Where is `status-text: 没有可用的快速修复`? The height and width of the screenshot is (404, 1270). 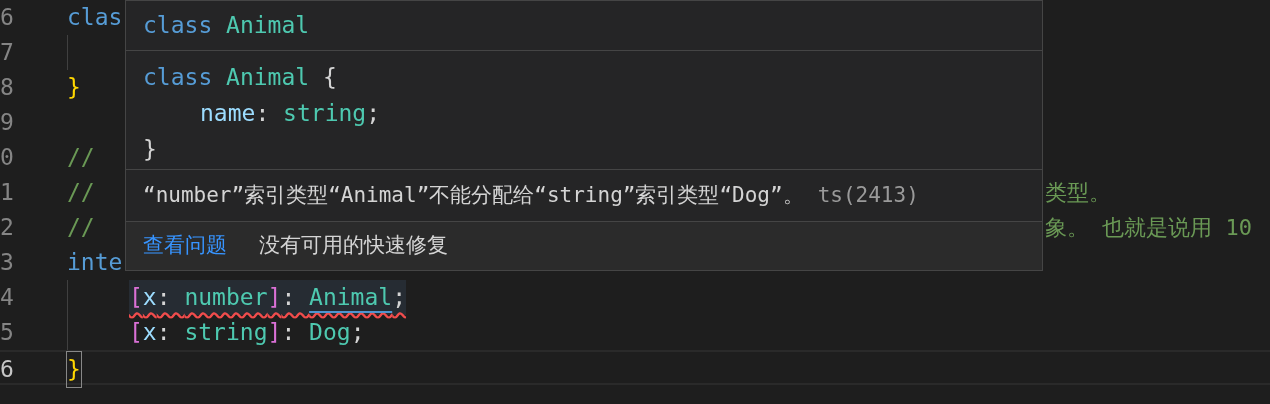 status-text: 没有可用的快速修复 is located at coordinates (353, 246).